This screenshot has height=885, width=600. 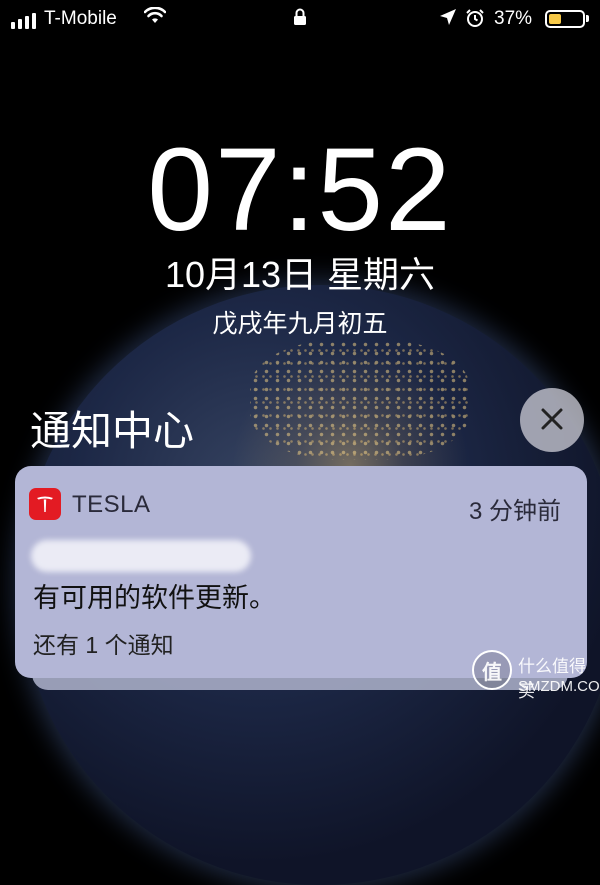 What do you see at coordinates (514, 511) in the screenshot?
I see `notification-time: 3 分钟前` at bounding box center [514, 511].